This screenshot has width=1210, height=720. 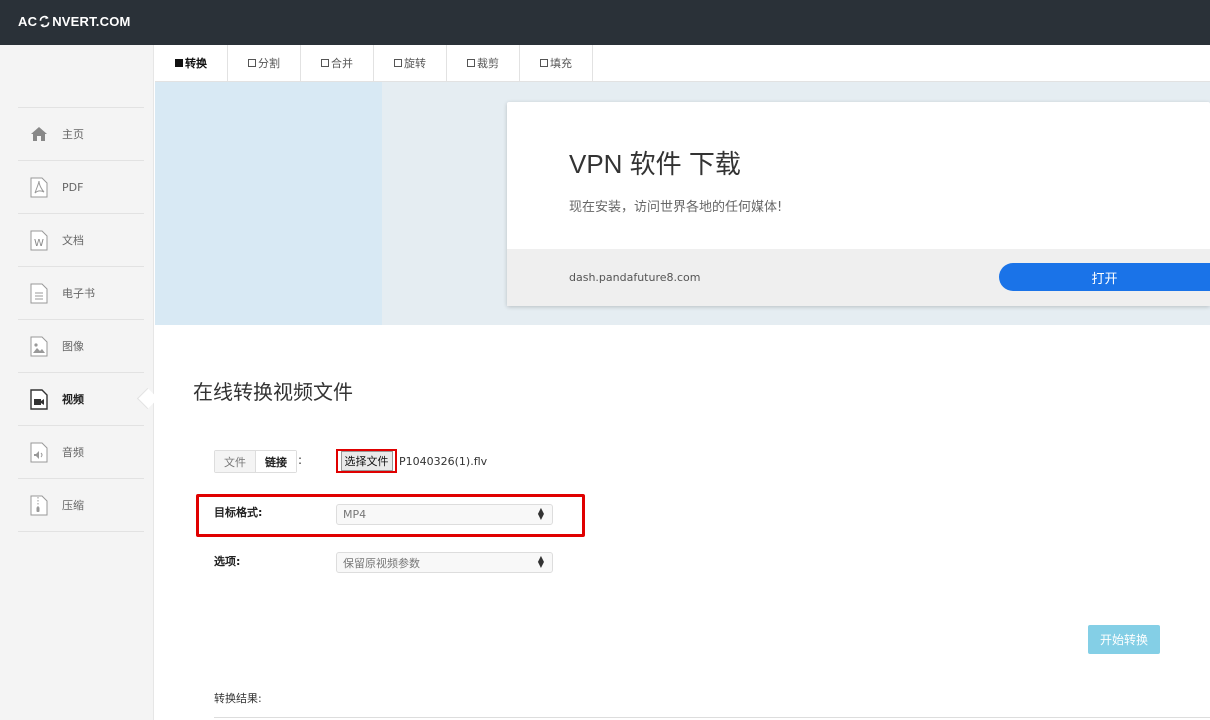 I want to click on sidebar-item-label: 电子书, so click(x=78, y=293).